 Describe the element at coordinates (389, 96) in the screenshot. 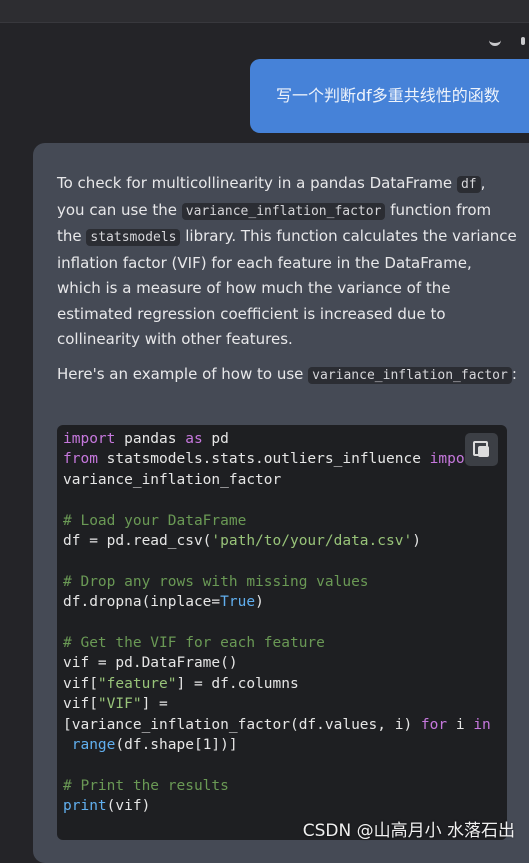

I see `user-message: 写一个判断df多重共线性的函数` at that location.